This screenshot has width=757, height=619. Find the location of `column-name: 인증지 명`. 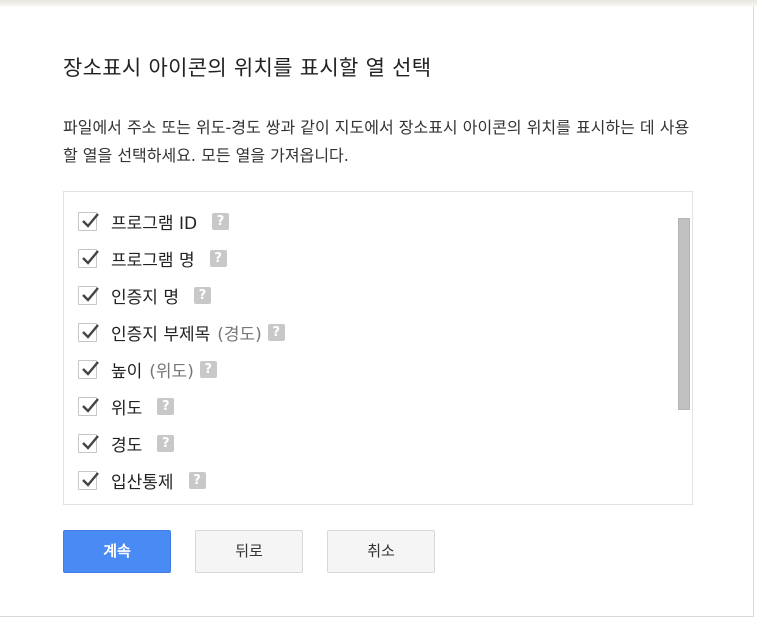

column-name: 인증지 명 is located at coordinates (145, 298).